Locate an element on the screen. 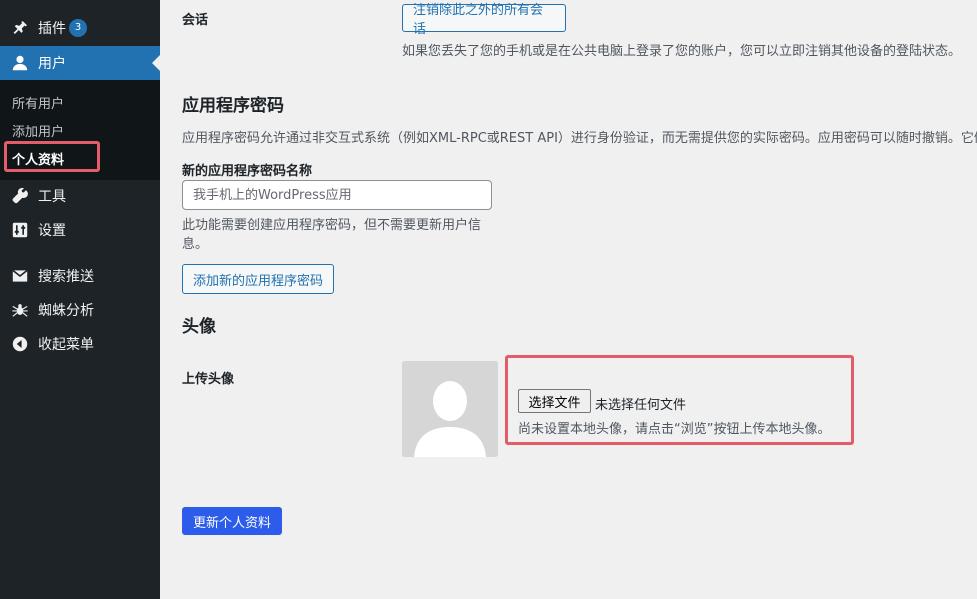  sidebar-item-spider: 蜘蛛分析 is located at coordinates (80, 310).